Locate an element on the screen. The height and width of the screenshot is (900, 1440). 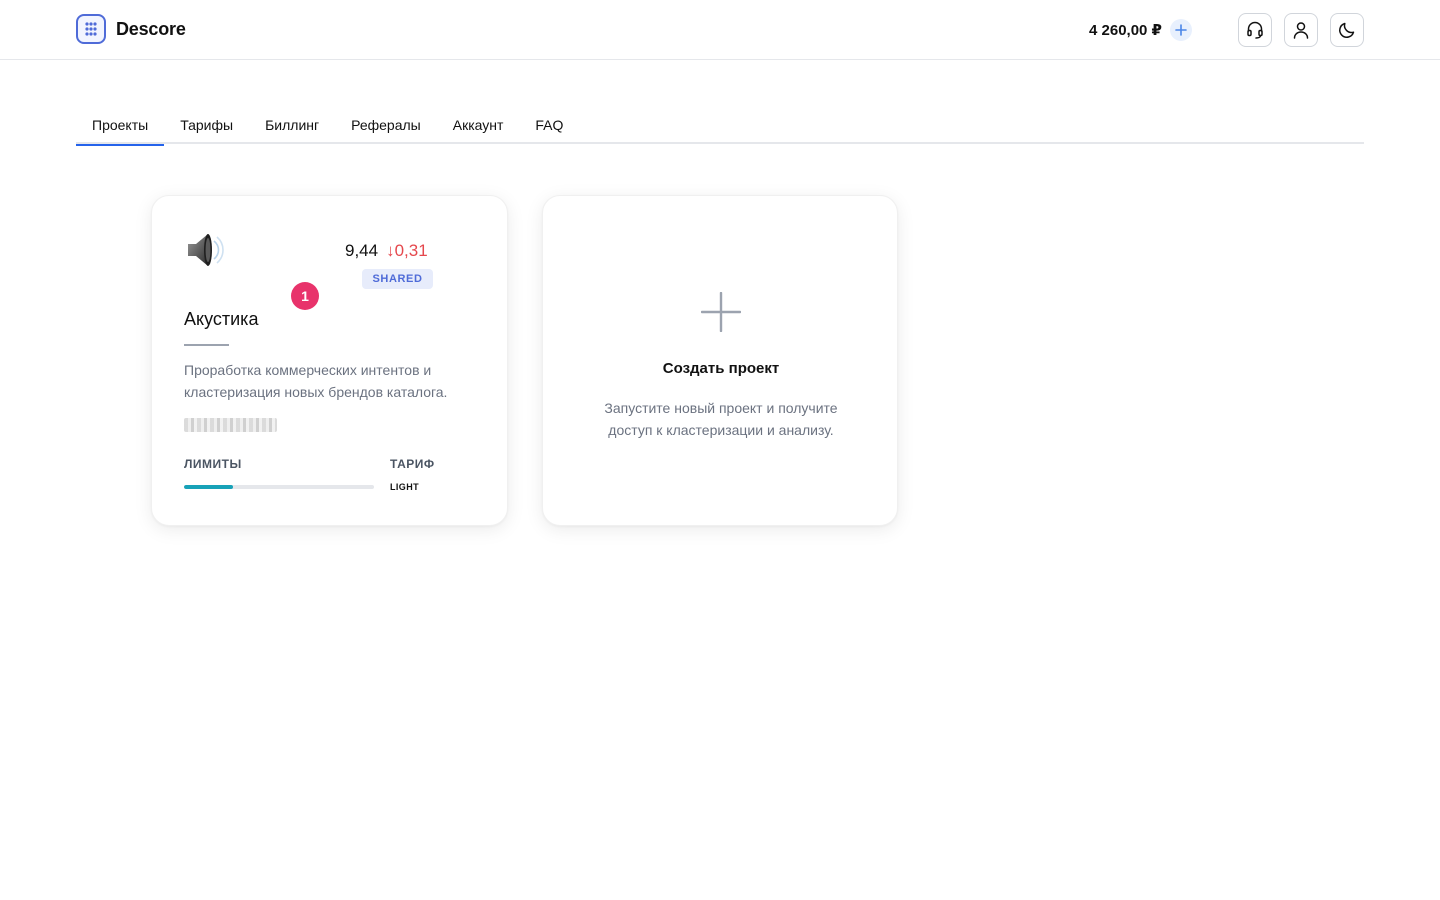
metric-value: 9,44 is located at coordinates (362, 250).